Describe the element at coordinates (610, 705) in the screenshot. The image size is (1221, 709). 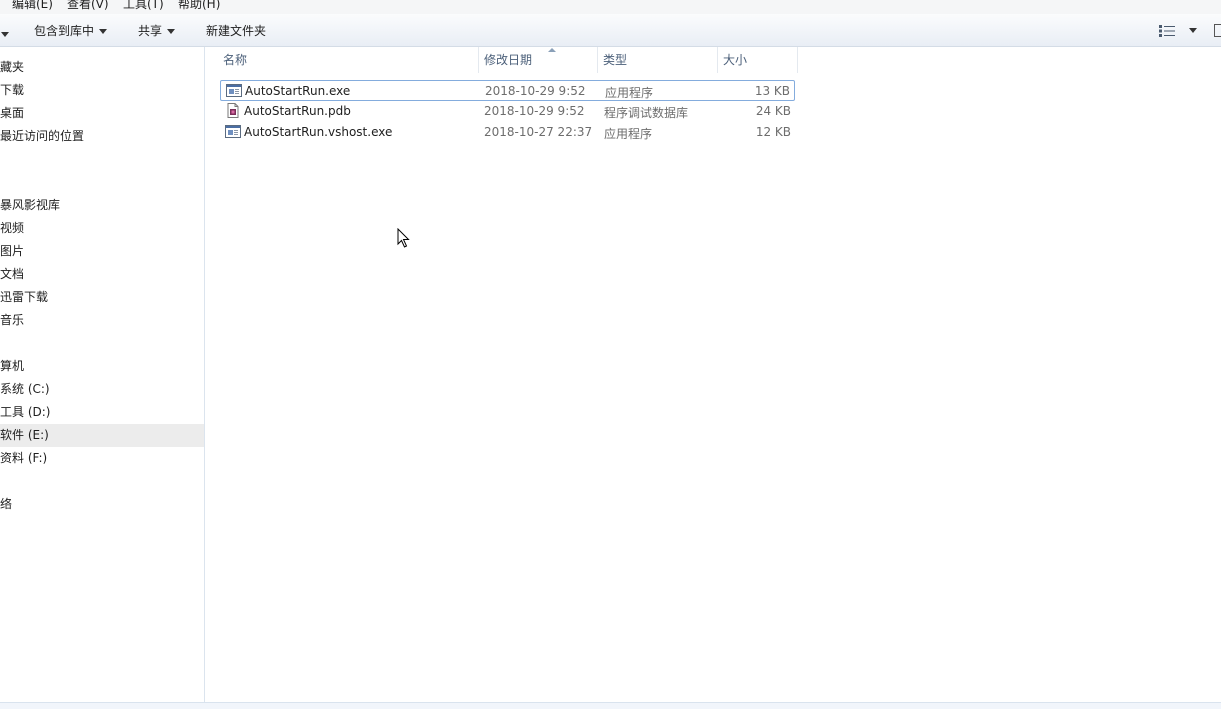
I see `status-bar` at that location.